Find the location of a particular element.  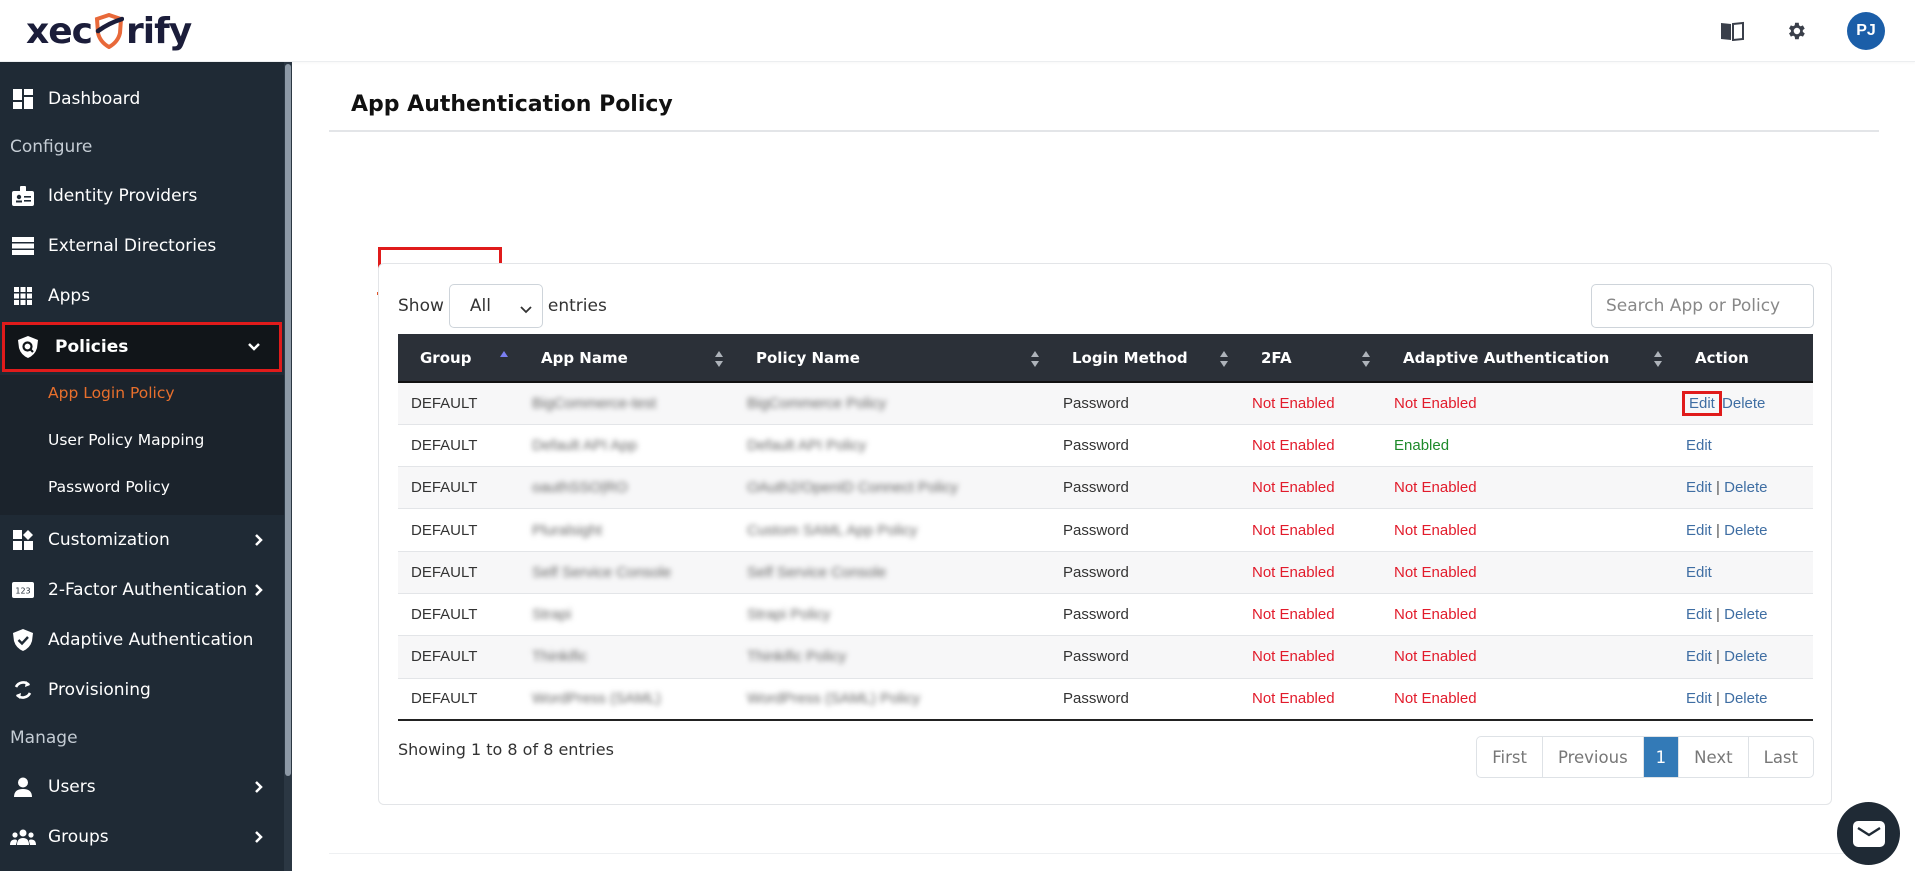

entries-label: entries is located at coordinates (577, 306).